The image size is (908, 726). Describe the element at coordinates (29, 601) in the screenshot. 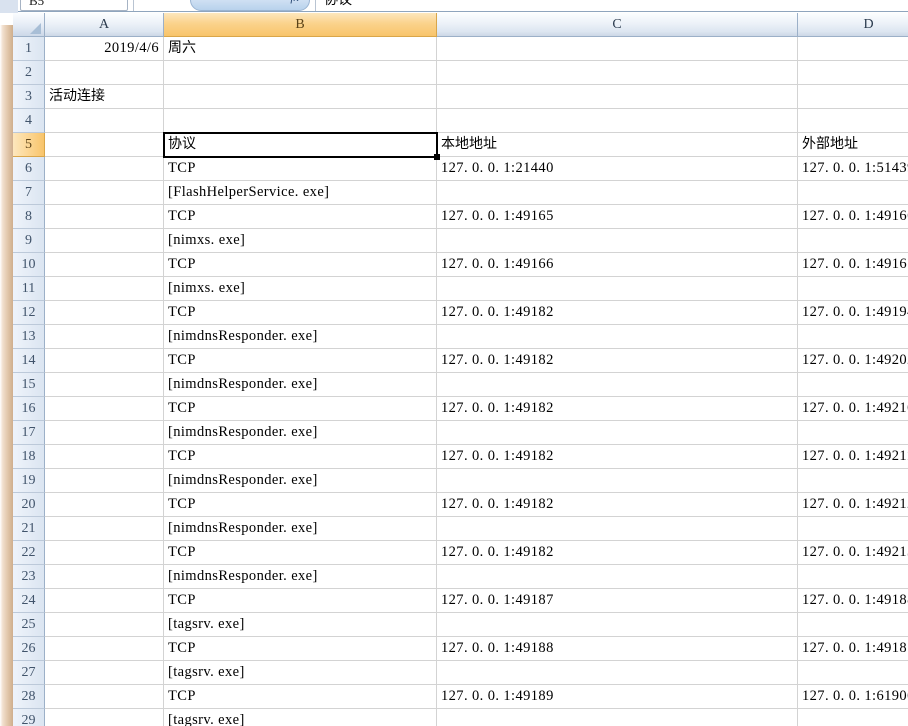

I see `row-header-24: 24` at that location.